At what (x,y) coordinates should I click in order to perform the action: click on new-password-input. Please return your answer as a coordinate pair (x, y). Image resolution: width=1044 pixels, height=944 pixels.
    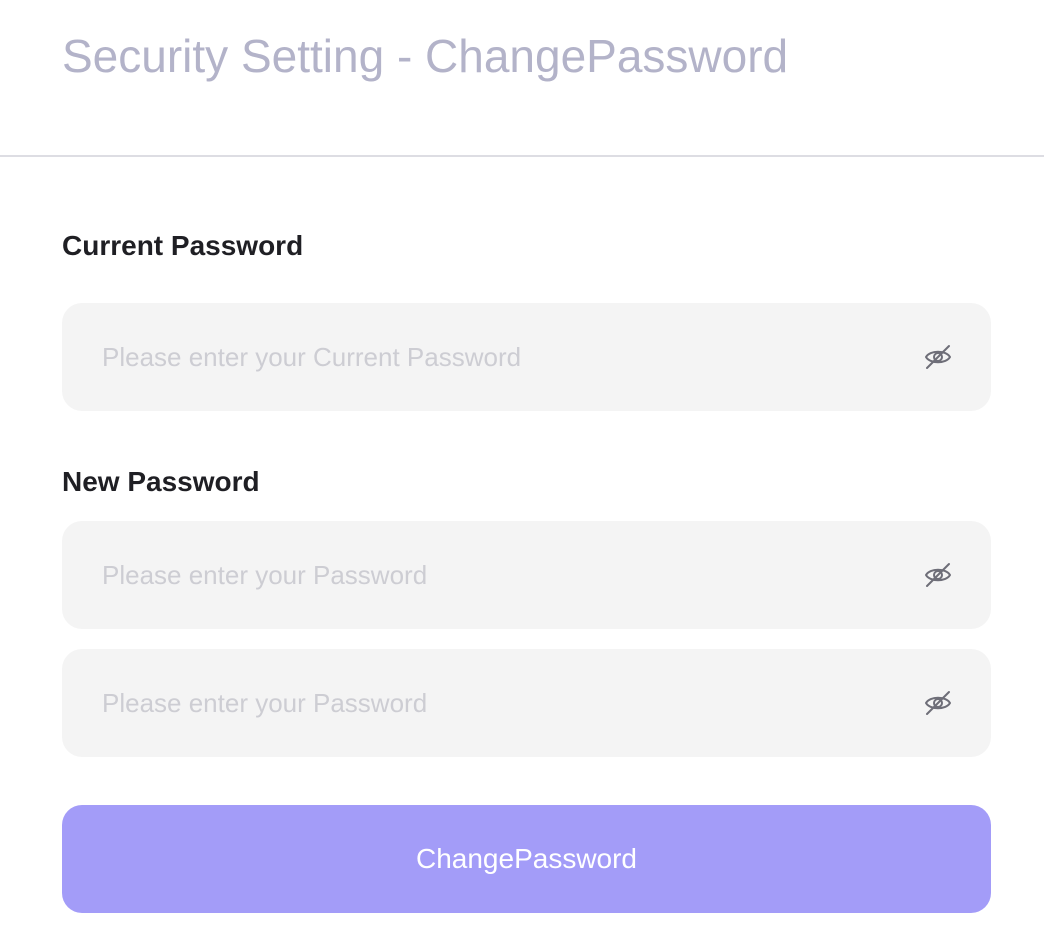
    Looking at the image, I should click on (492, 575).